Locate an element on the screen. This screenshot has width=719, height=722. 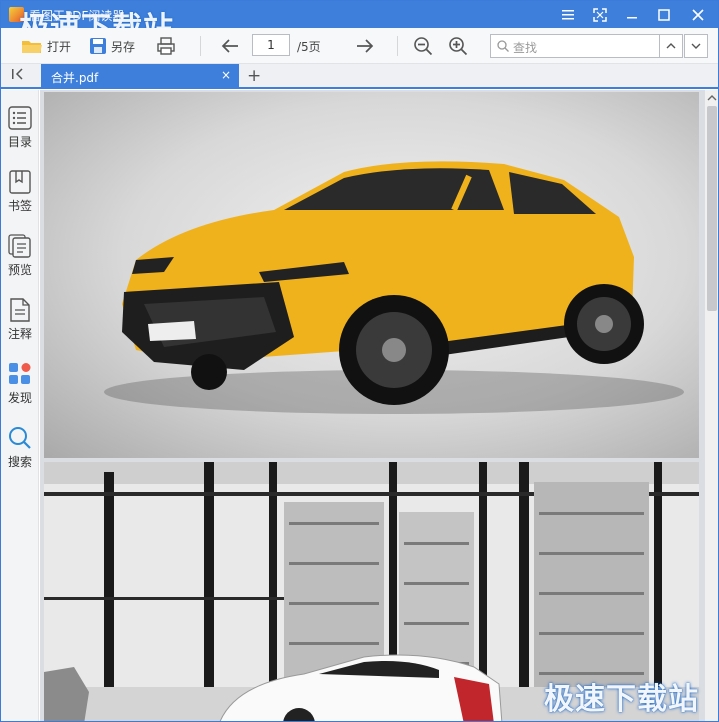
zoom-out-button is located at coordinates (423, 46).